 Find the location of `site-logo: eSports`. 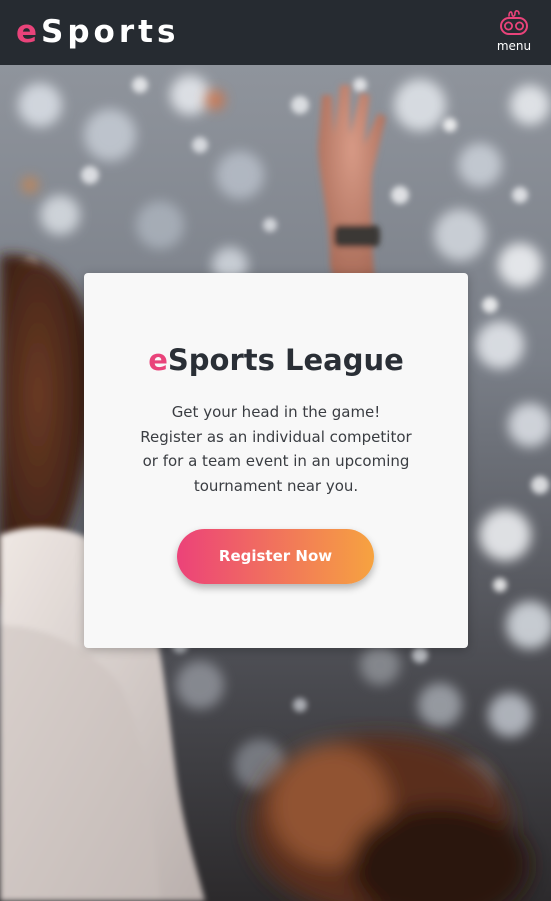

site-logo: eSports is located at coordinates (97, 32).